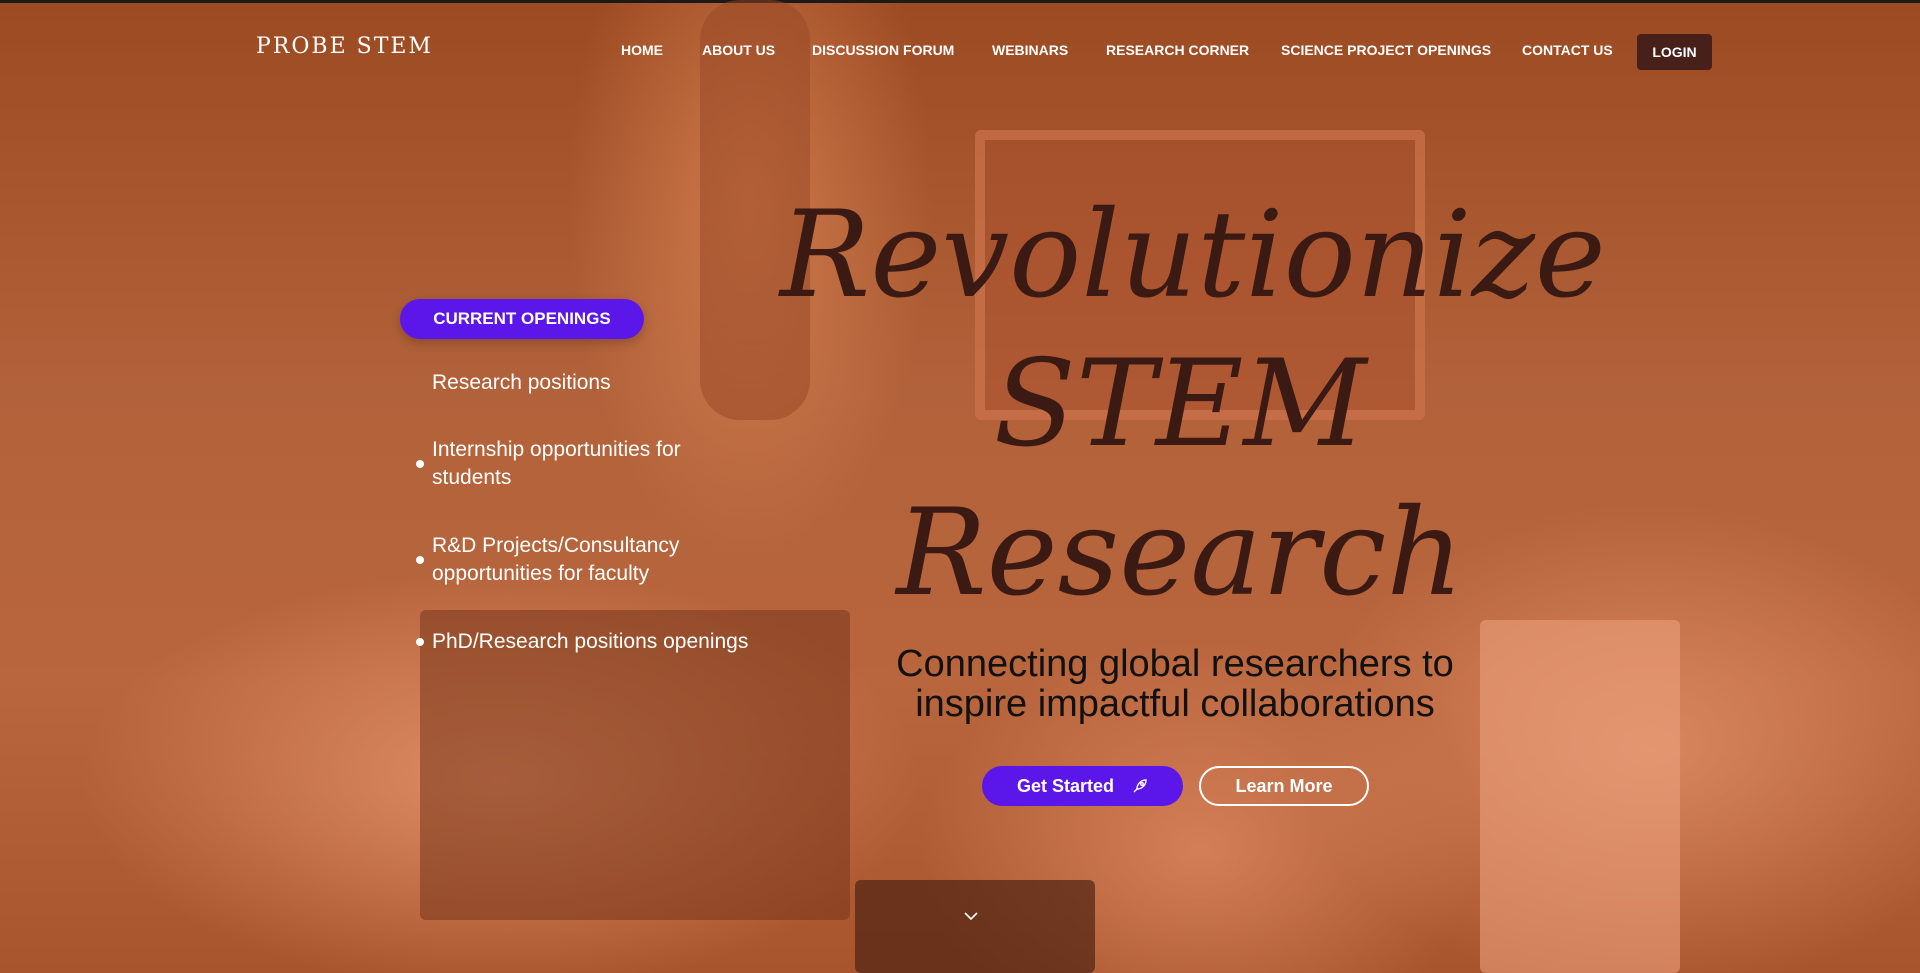 Image resolution: width=1920 pixels, height=973 pixels. I want to click on top-border, so click(960, 1).